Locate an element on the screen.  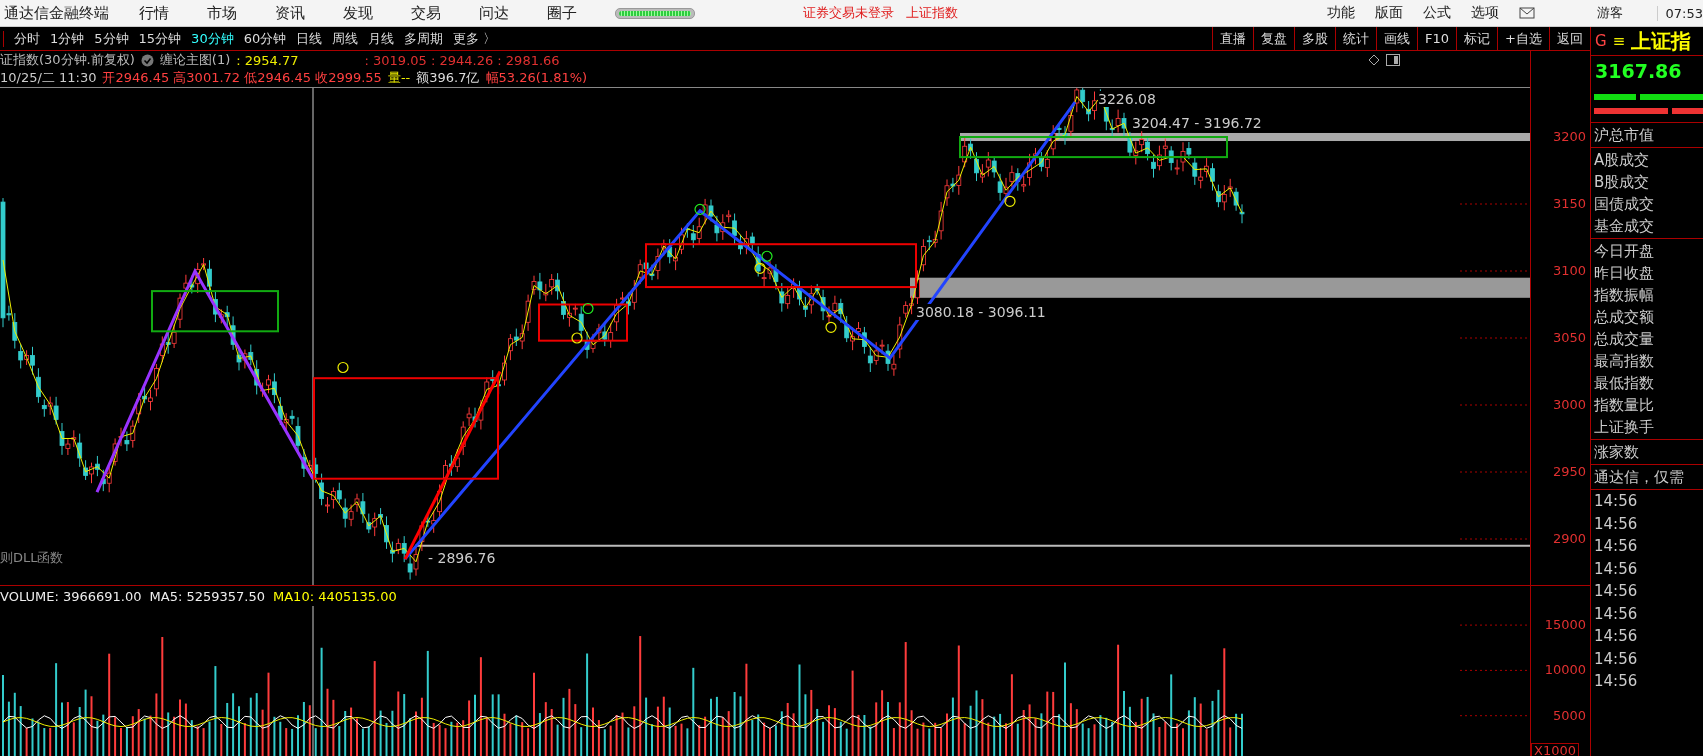
price-axis-label: 3150 is located at coordinates (1569, 204).